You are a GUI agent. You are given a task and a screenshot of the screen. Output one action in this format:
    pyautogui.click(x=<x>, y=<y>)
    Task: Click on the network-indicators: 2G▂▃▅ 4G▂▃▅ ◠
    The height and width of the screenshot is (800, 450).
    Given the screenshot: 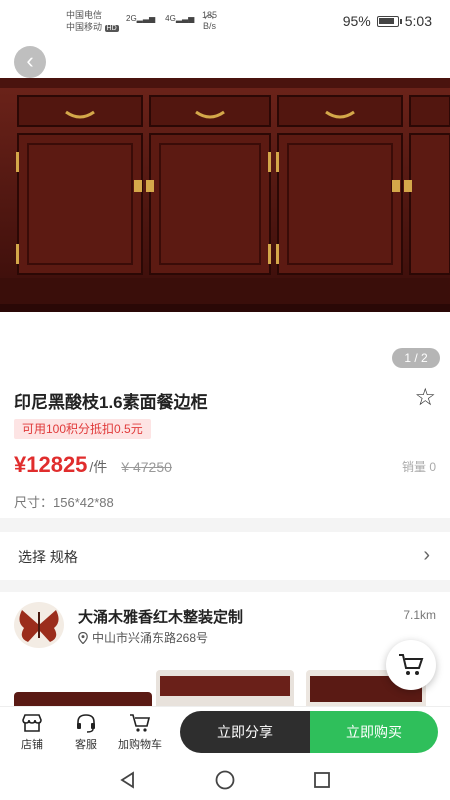 What is the action you would take?
    pyautogui.click(x=170, y=18)
    